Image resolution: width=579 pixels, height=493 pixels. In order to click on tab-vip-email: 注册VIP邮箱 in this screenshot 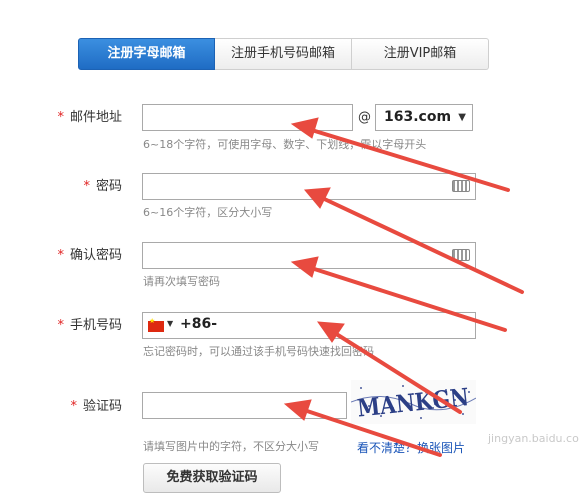, I will do `click(420, 54)`.